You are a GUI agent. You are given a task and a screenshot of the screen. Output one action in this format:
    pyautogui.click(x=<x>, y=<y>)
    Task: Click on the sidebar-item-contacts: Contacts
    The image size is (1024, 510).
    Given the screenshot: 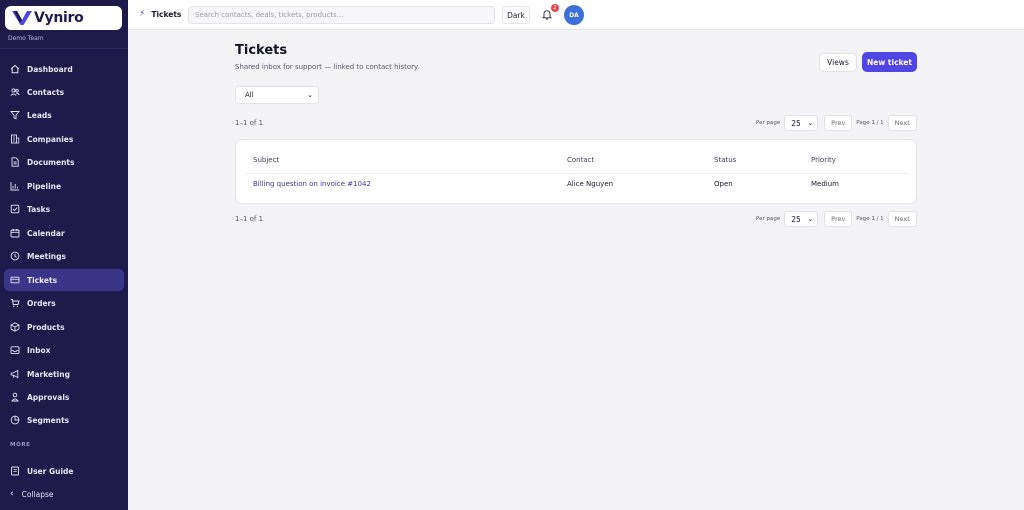 What is the action you would take?
    pyautogui.click(x=64, y=92)
    